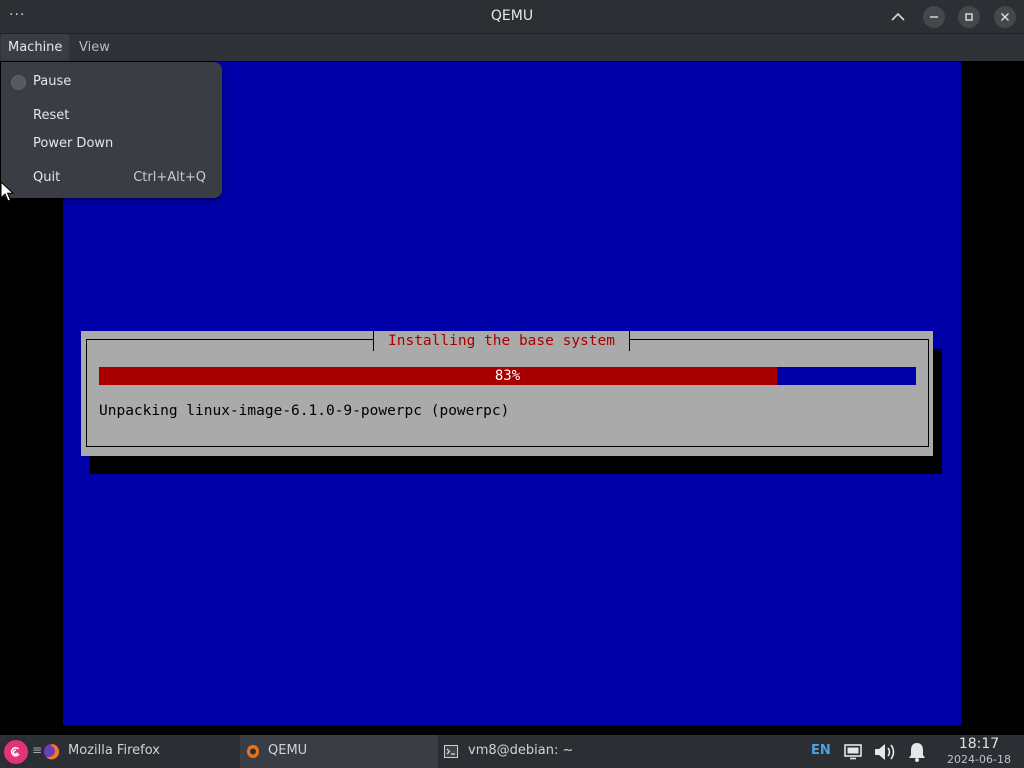 This screenshot has width=1024, height=768. I want to click on window-title: QEMU, so click(512, 16).